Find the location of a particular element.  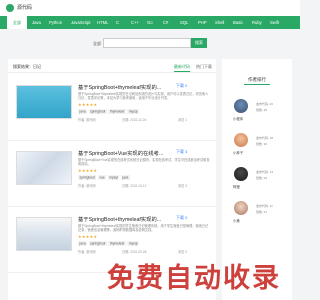

nav-item-csharp: C# is located at coordinates (165, 22).